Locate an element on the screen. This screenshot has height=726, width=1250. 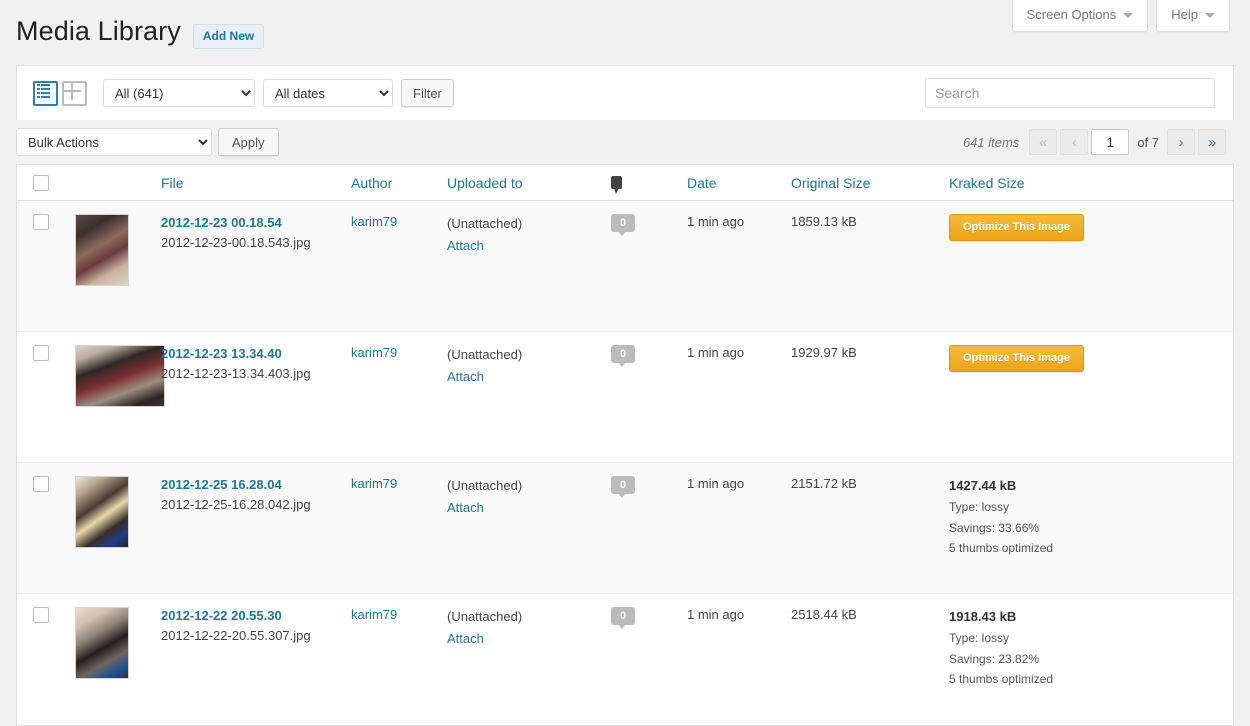
grid-view-icon is located at coordinates (74, 93).